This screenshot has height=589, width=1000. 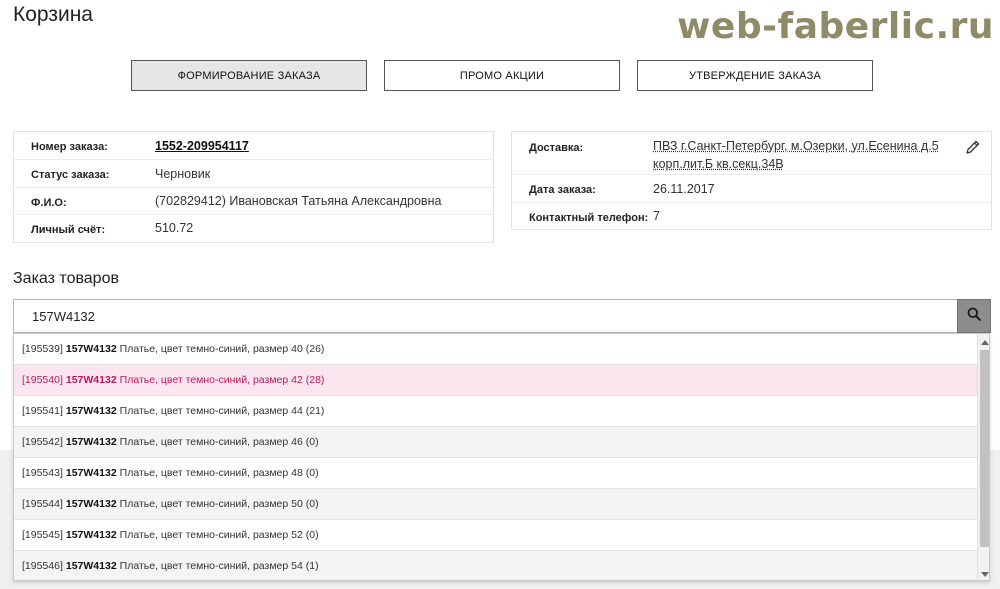 I want to click on suggestion-code: [195540], so click(x=42, y=380).